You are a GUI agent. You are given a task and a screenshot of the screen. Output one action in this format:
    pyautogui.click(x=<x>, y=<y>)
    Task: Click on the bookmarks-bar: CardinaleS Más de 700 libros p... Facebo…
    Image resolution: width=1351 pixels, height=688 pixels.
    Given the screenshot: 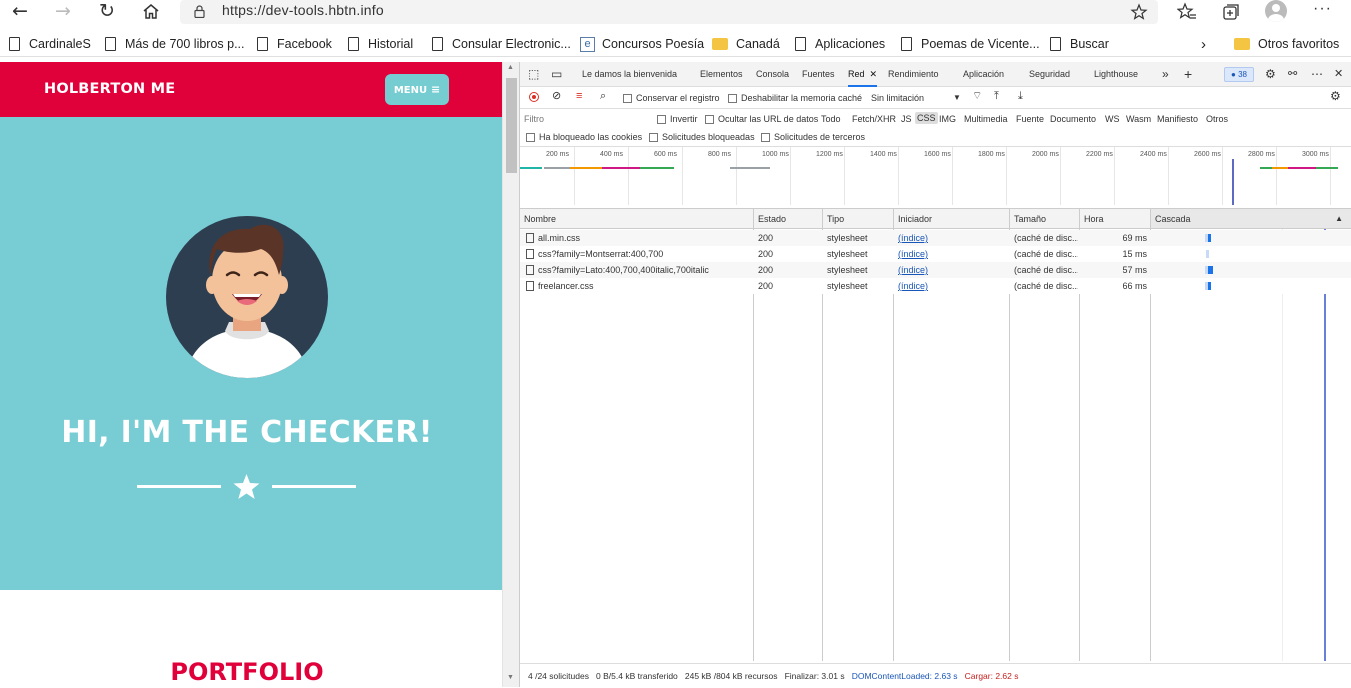 What is the action you would take?
    pyautogui.click(x=675, y=43)
    